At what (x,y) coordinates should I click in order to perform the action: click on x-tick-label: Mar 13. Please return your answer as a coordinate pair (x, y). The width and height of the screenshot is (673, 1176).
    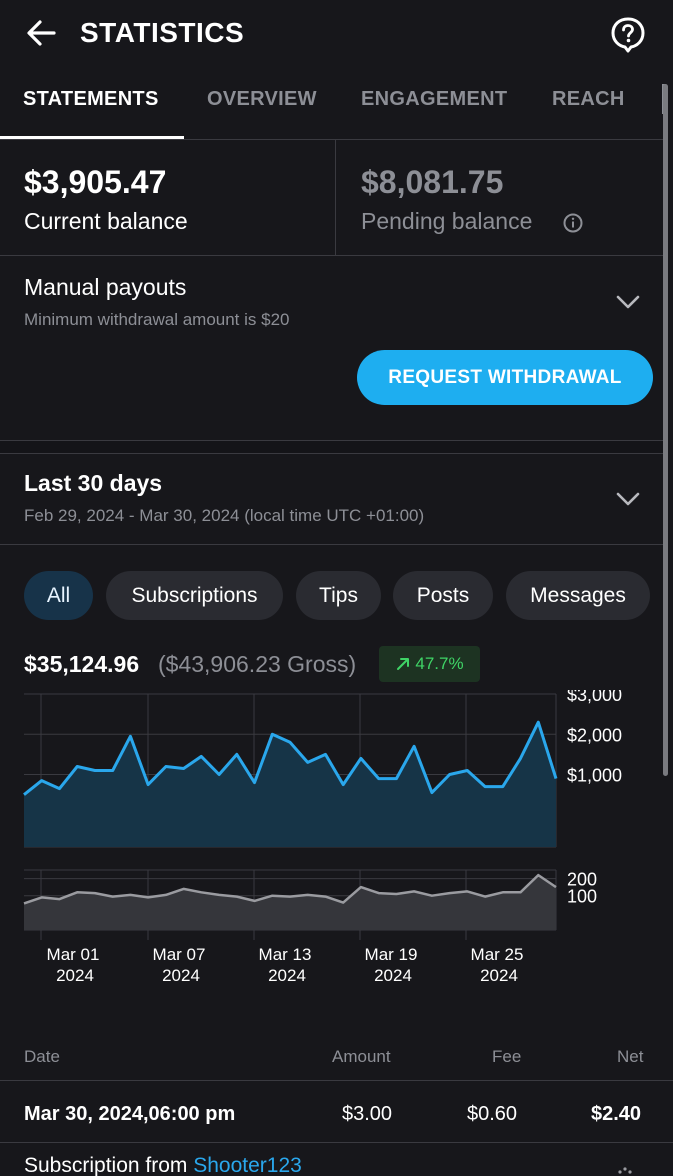
    Looking at the image, I should click on (285, 954).